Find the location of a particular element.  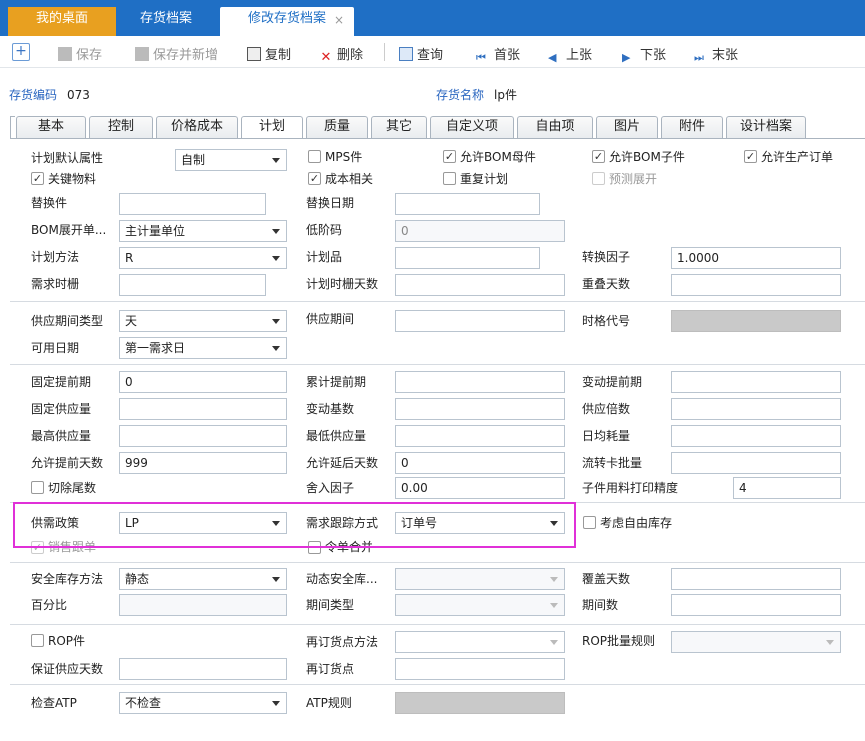

daily-consume-input is located at coordinates (756, 436).